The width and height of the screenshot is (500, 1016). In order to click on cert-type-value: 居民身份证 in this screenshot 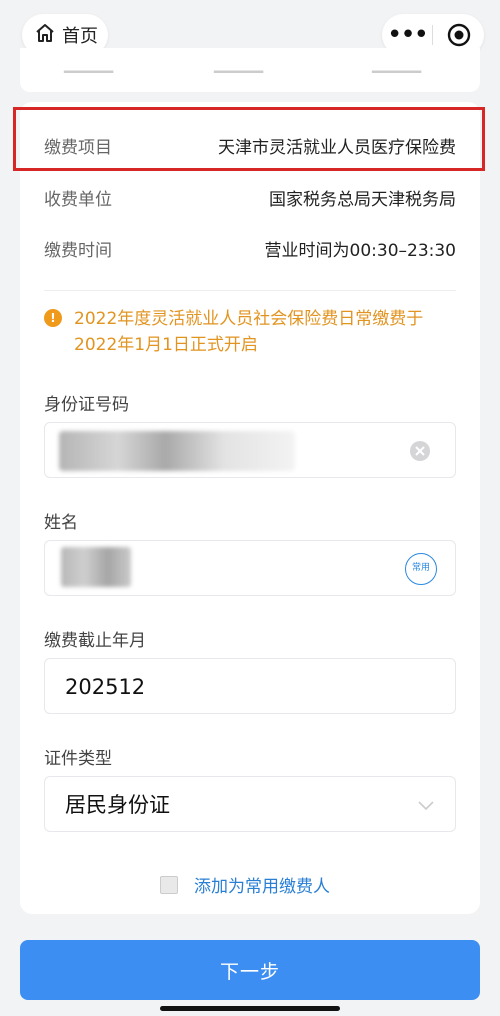, I will do `click(117, 805)`.